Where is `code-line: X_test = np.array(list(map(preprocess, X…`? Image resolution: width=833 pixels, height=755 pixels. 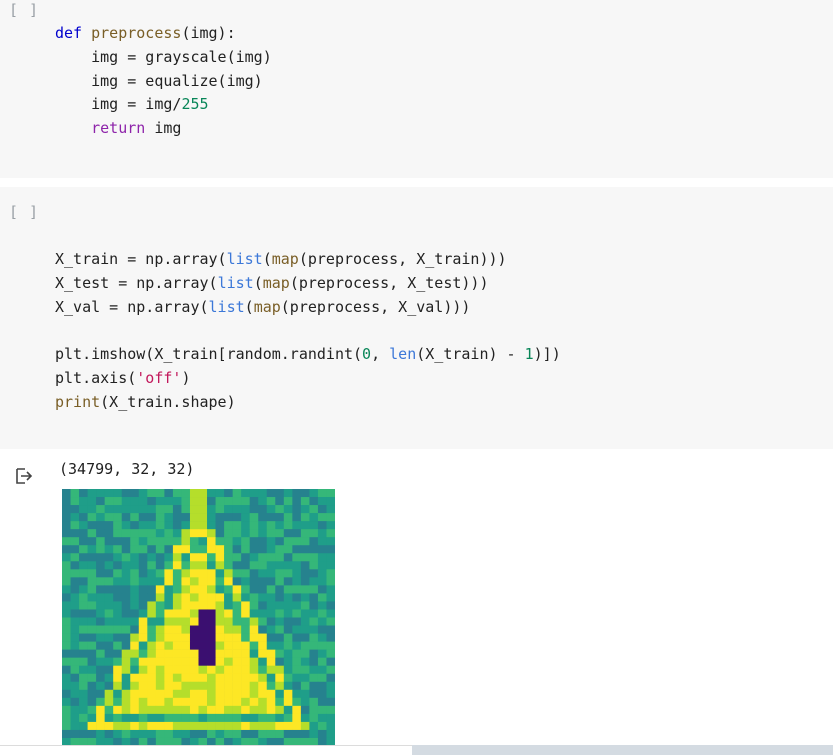
code-line: X_test = np.array(list(map(preprocess, X… is located at coordinates (272, 282).